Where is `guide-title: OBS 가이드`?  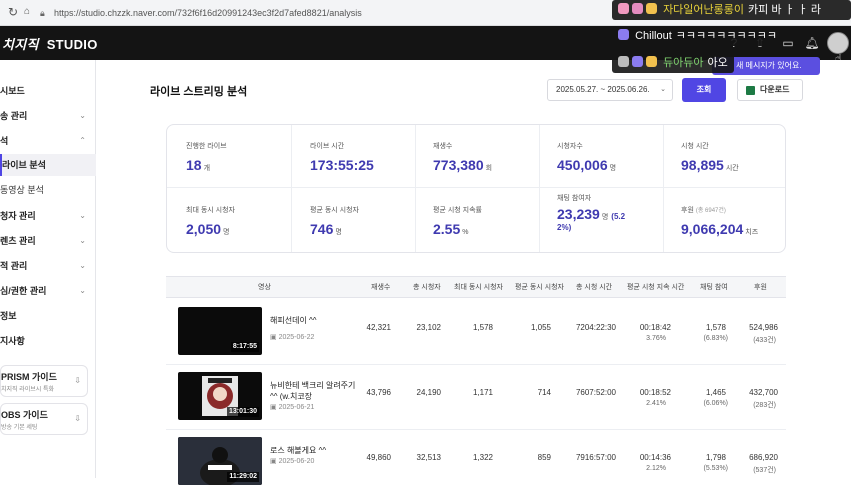 guide-title: OBS 가이드 is located at coordinates (24, 415).